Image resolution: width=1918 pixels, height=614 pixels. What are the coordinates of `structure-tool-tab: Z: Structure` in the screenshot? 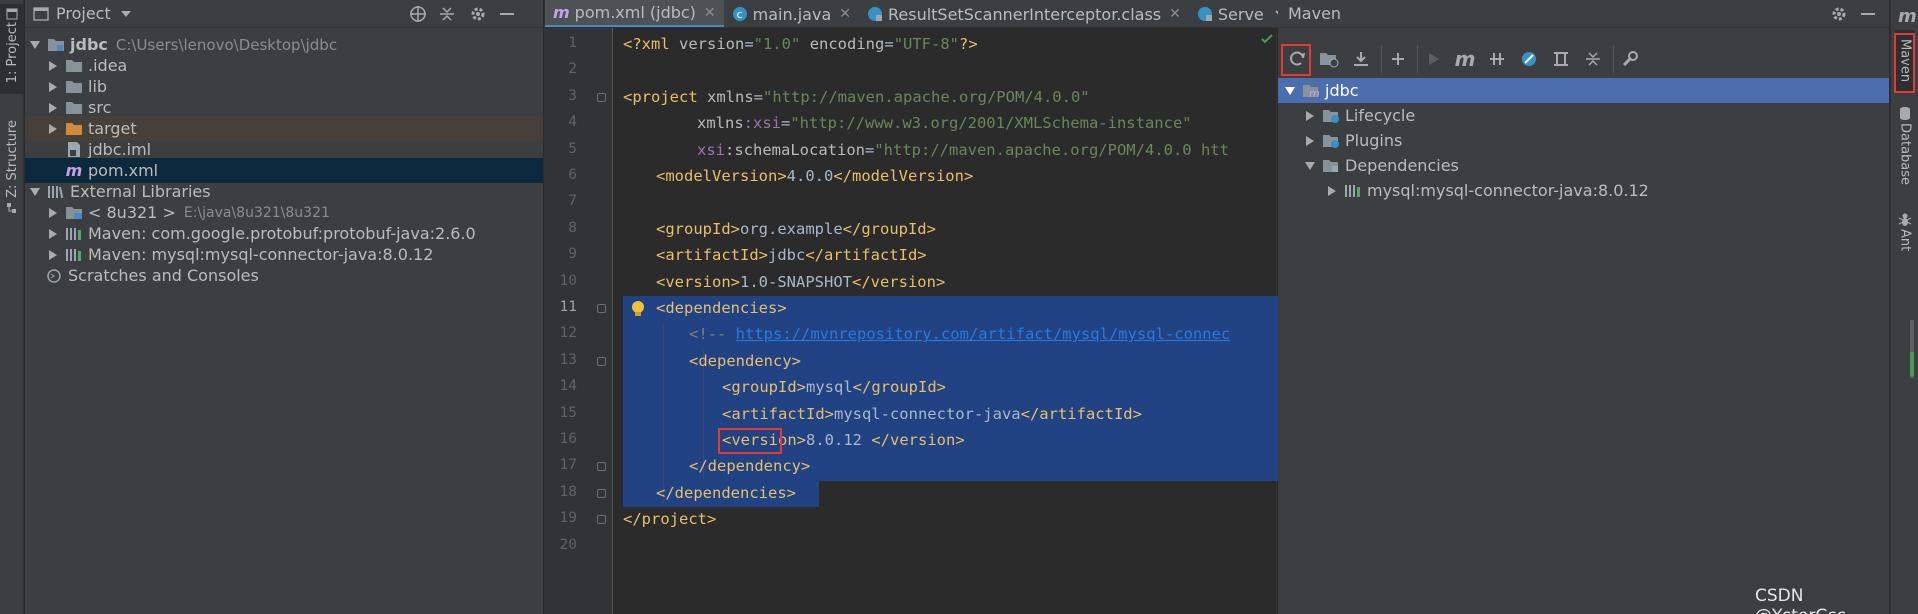 It's located at (12, 170).